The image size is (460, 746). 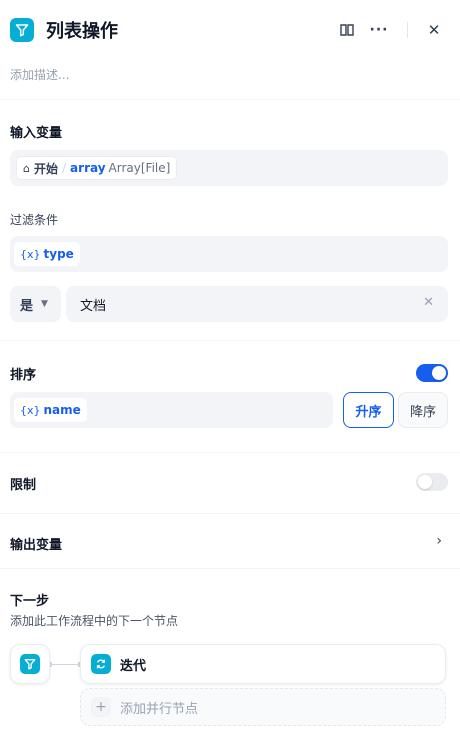 What do you see at coordinates (171, 410) in the screenshot?
I see `sort-variable-field: {x} name` at bounding box center [171, 410].